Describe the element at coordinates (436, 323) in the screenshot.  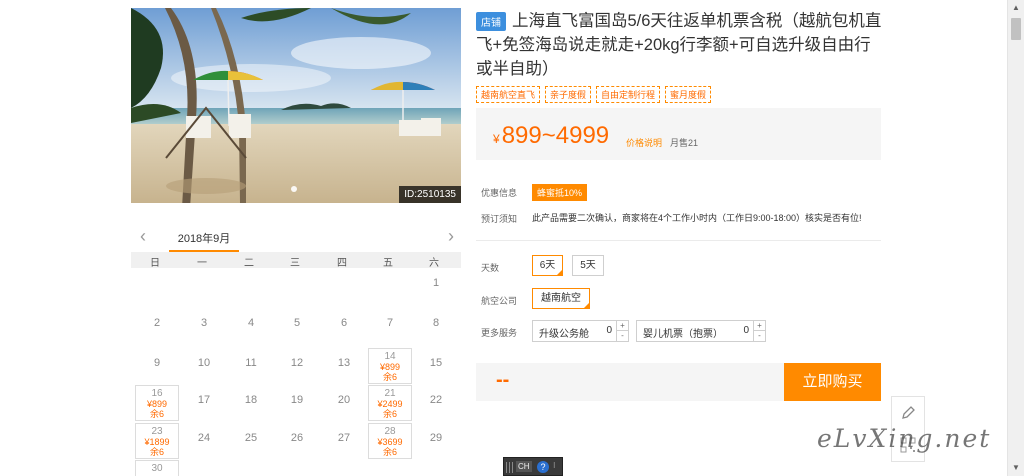
I see `calendar-day-number: 8` at that location.